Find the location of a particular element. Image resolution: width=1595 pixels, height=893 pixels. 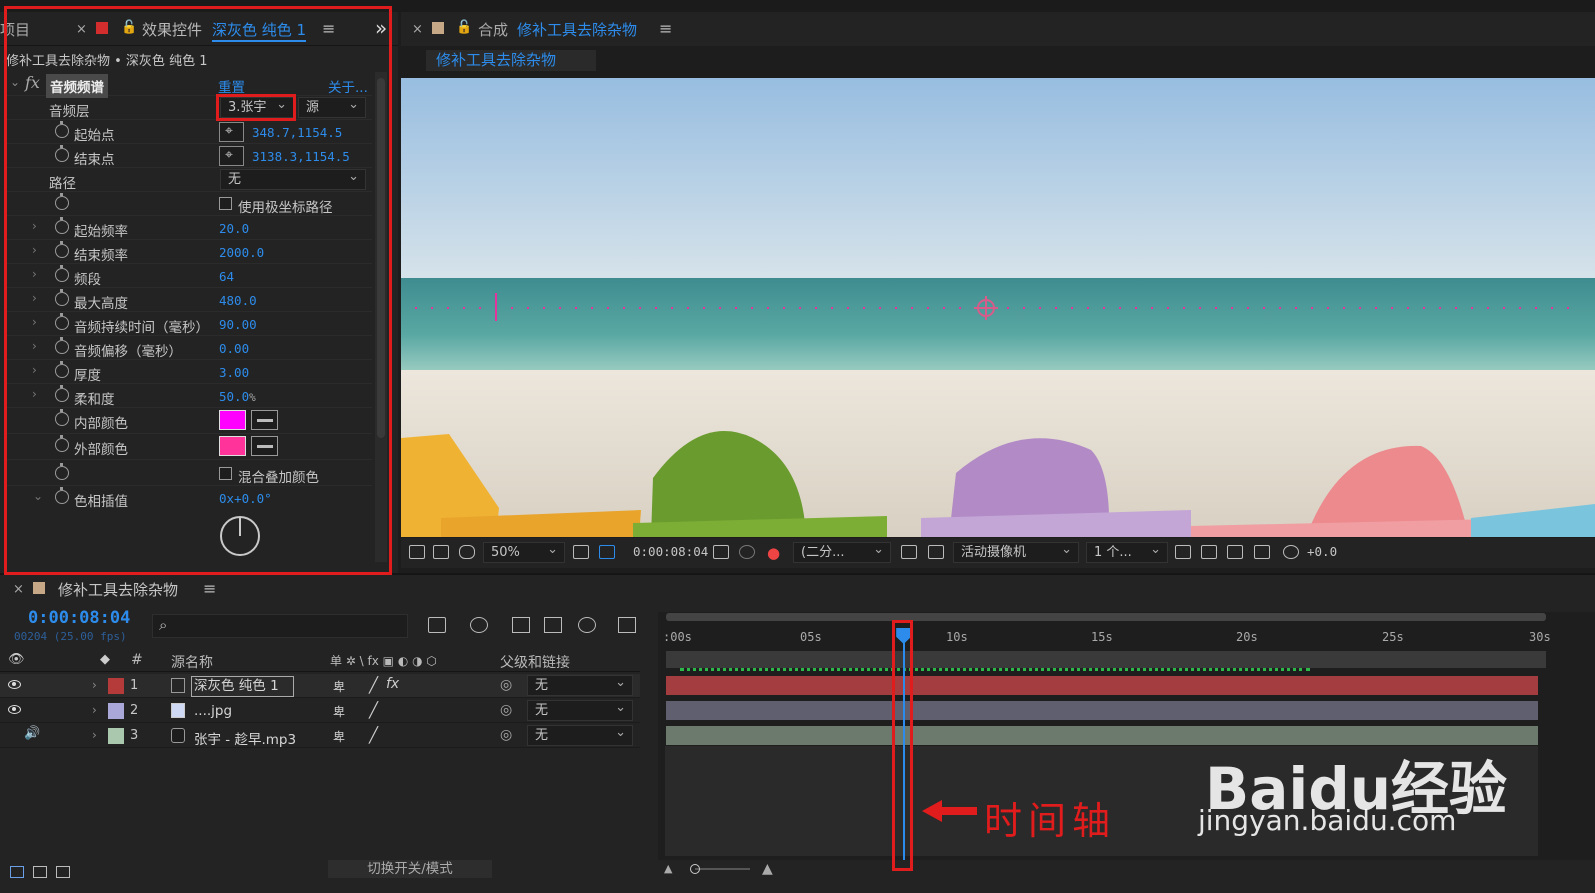

camera-dropdown: 活动摄像机 is located at coordinates (1016, 551).